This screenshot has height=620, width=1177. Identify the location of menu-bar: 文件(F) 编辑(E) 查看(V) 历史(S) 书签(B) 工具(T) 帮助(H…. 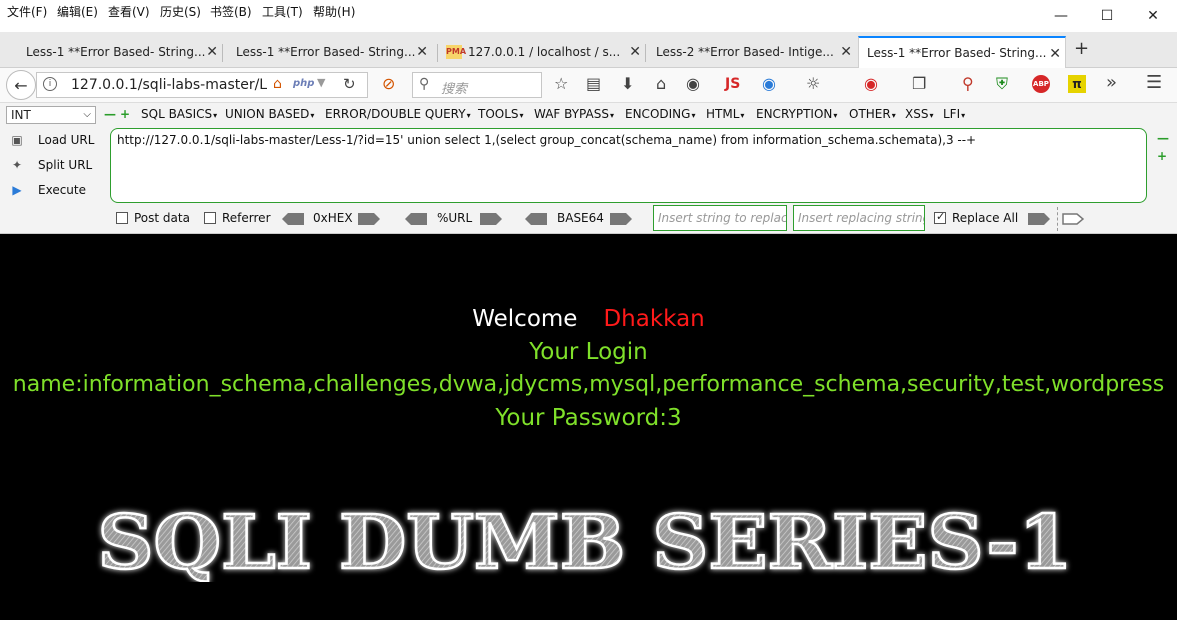
(588, 16).